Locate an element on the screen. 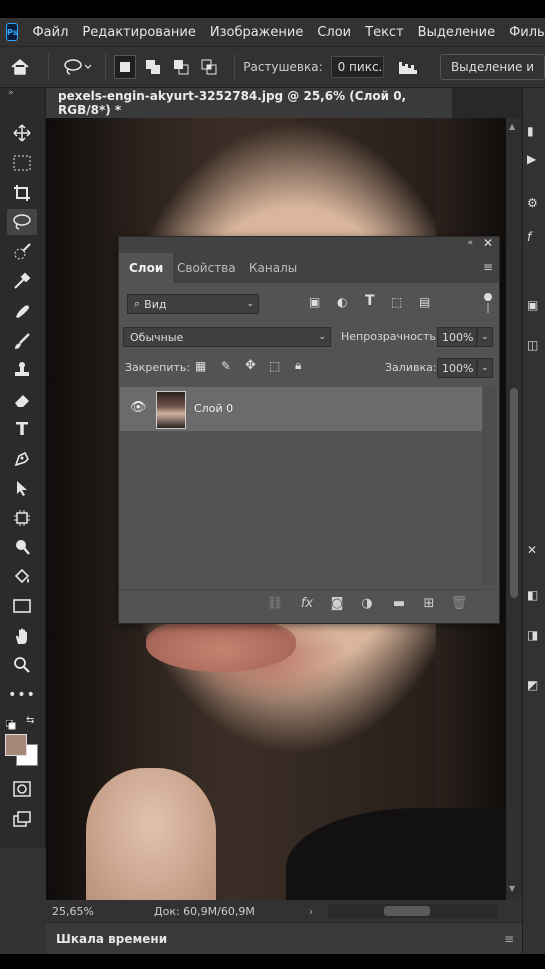 The image size is (545, 969). lock-position-icon: ✥ is located at coordinates (250, 365).